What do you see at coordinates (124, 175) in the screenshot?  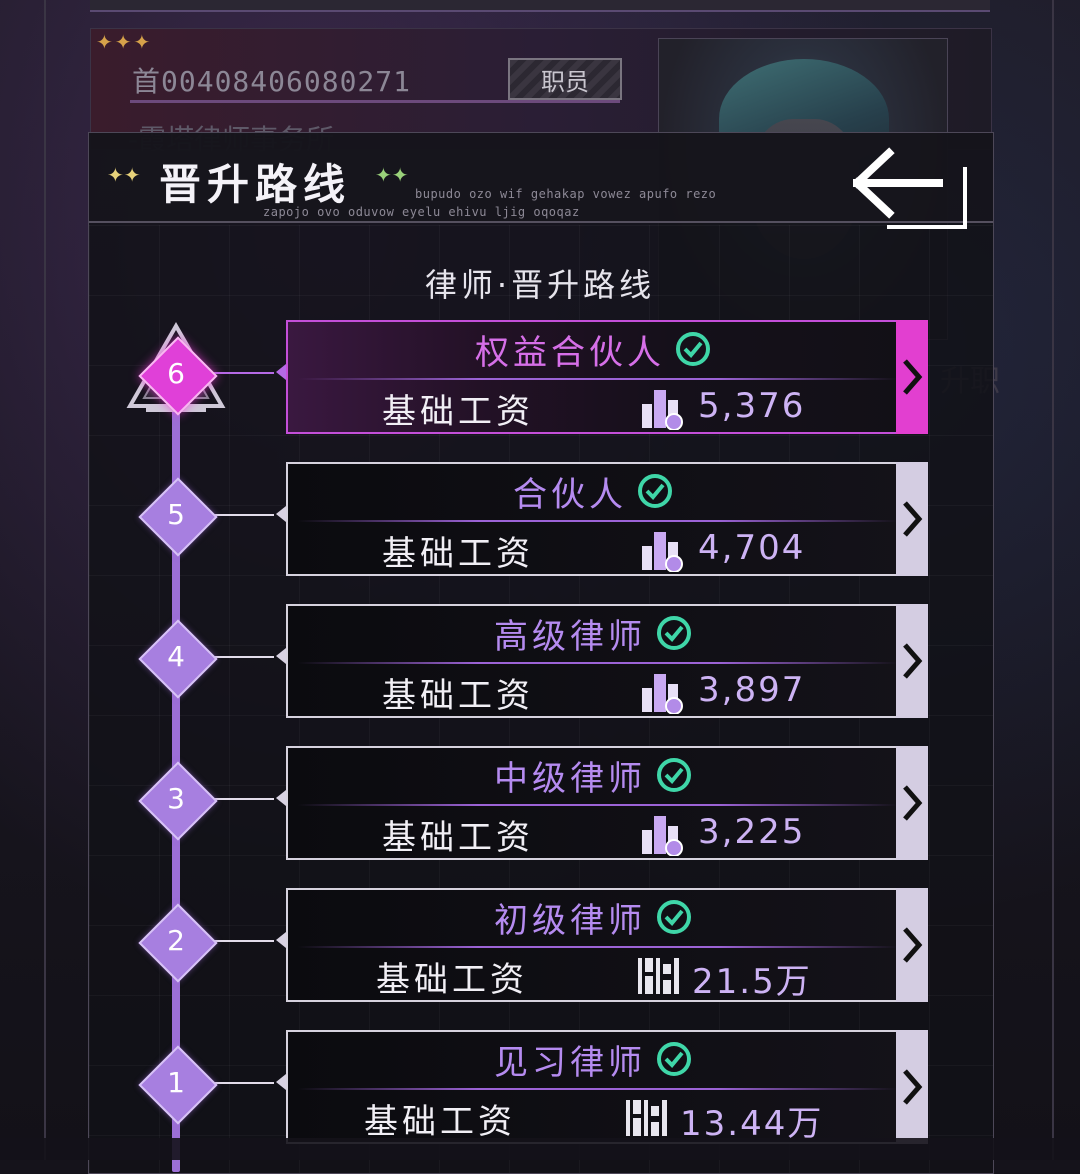 I see `header-sparkle-left: ✦✦` at bounding box center [124, 175].